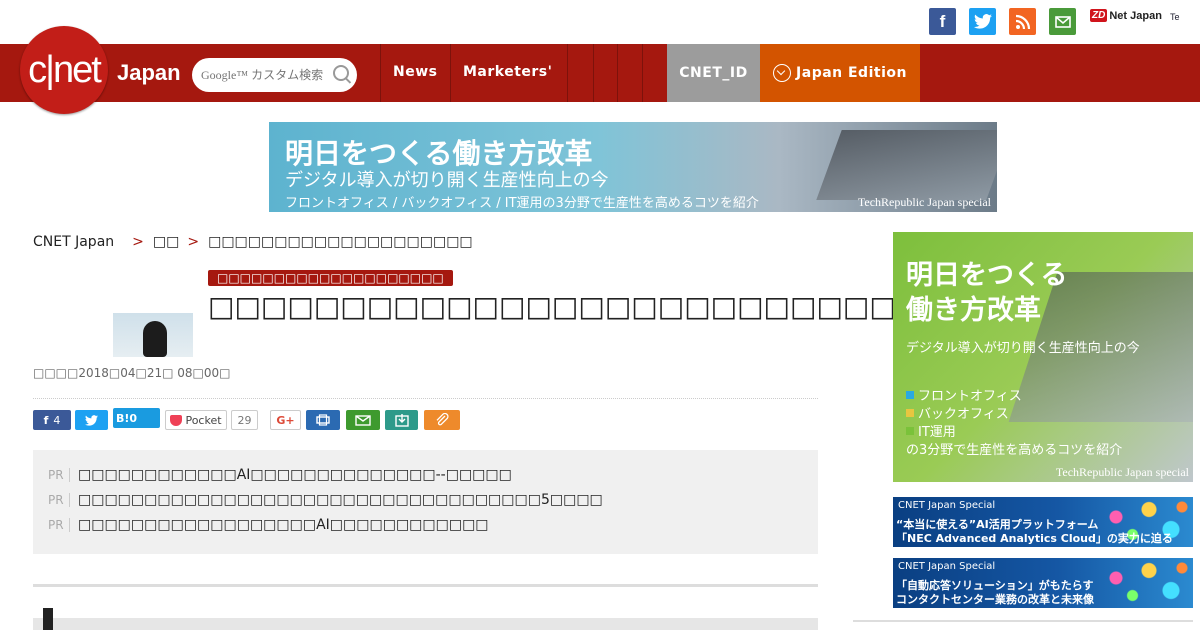  Describe the element at coordinates (1138, 583) in the screenshot. I see `dots-graphic` at that location.